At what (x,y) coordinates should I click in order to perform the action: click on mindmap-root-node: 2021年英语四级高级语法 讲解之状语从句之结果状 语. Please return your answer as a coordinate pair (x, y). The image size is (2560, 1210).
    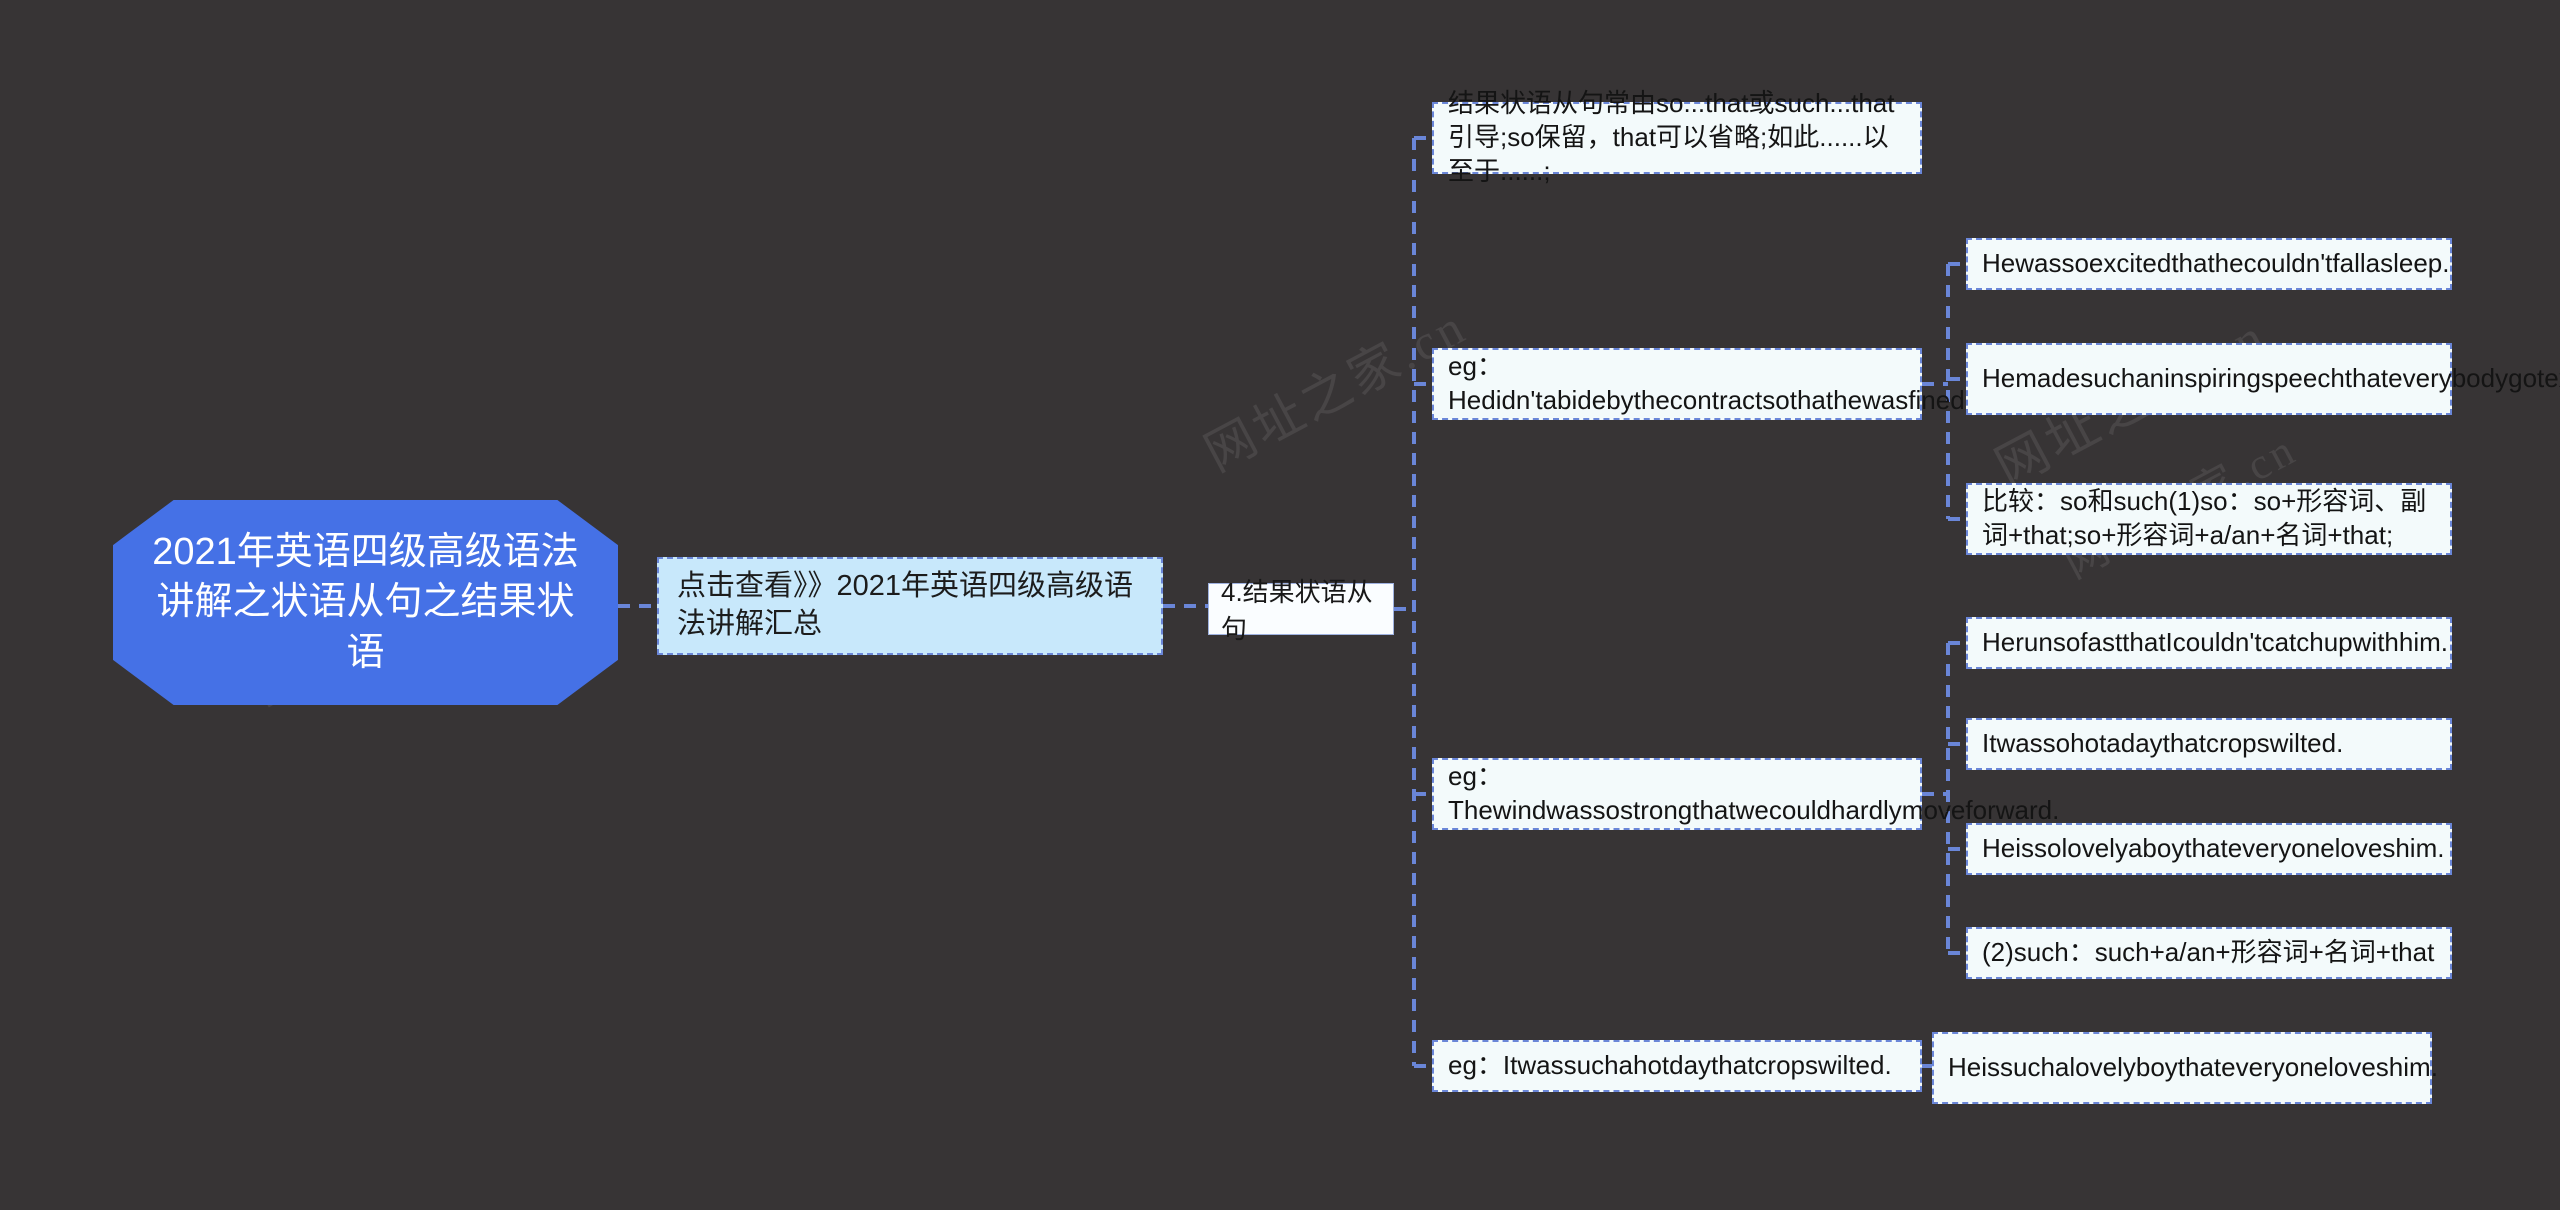
    Looking at the image, I should click on (365, 602).